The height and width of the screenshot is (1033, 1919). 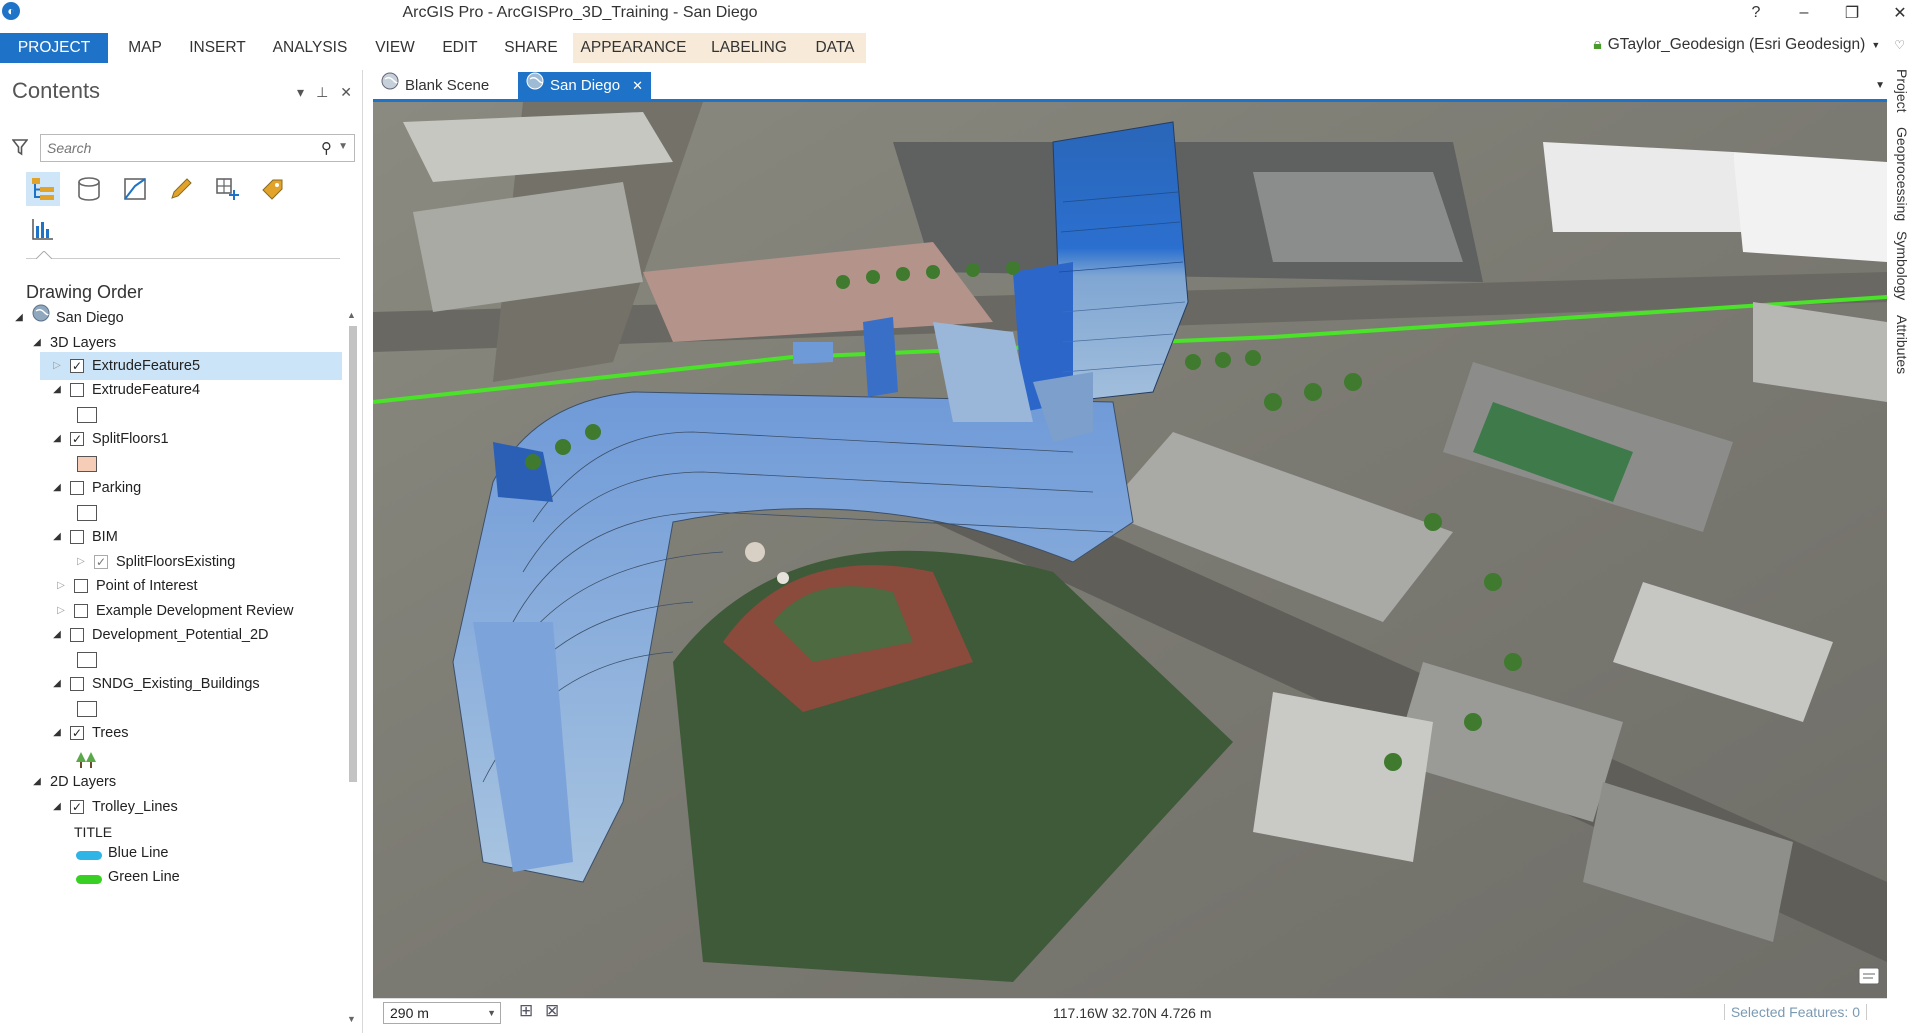 I want to click on filter-icon, so click(x=20, y=149).